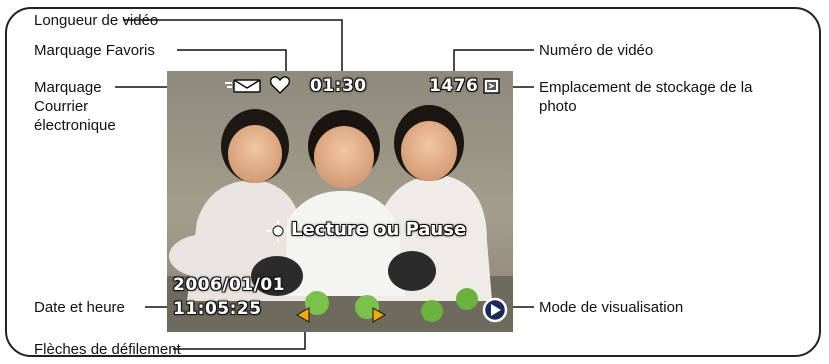 The width and height of the screenshot is (829, 364). Describe the element at coordinates (454, 86) in the screenshot. I see `video-number-value: 1476` at that location.